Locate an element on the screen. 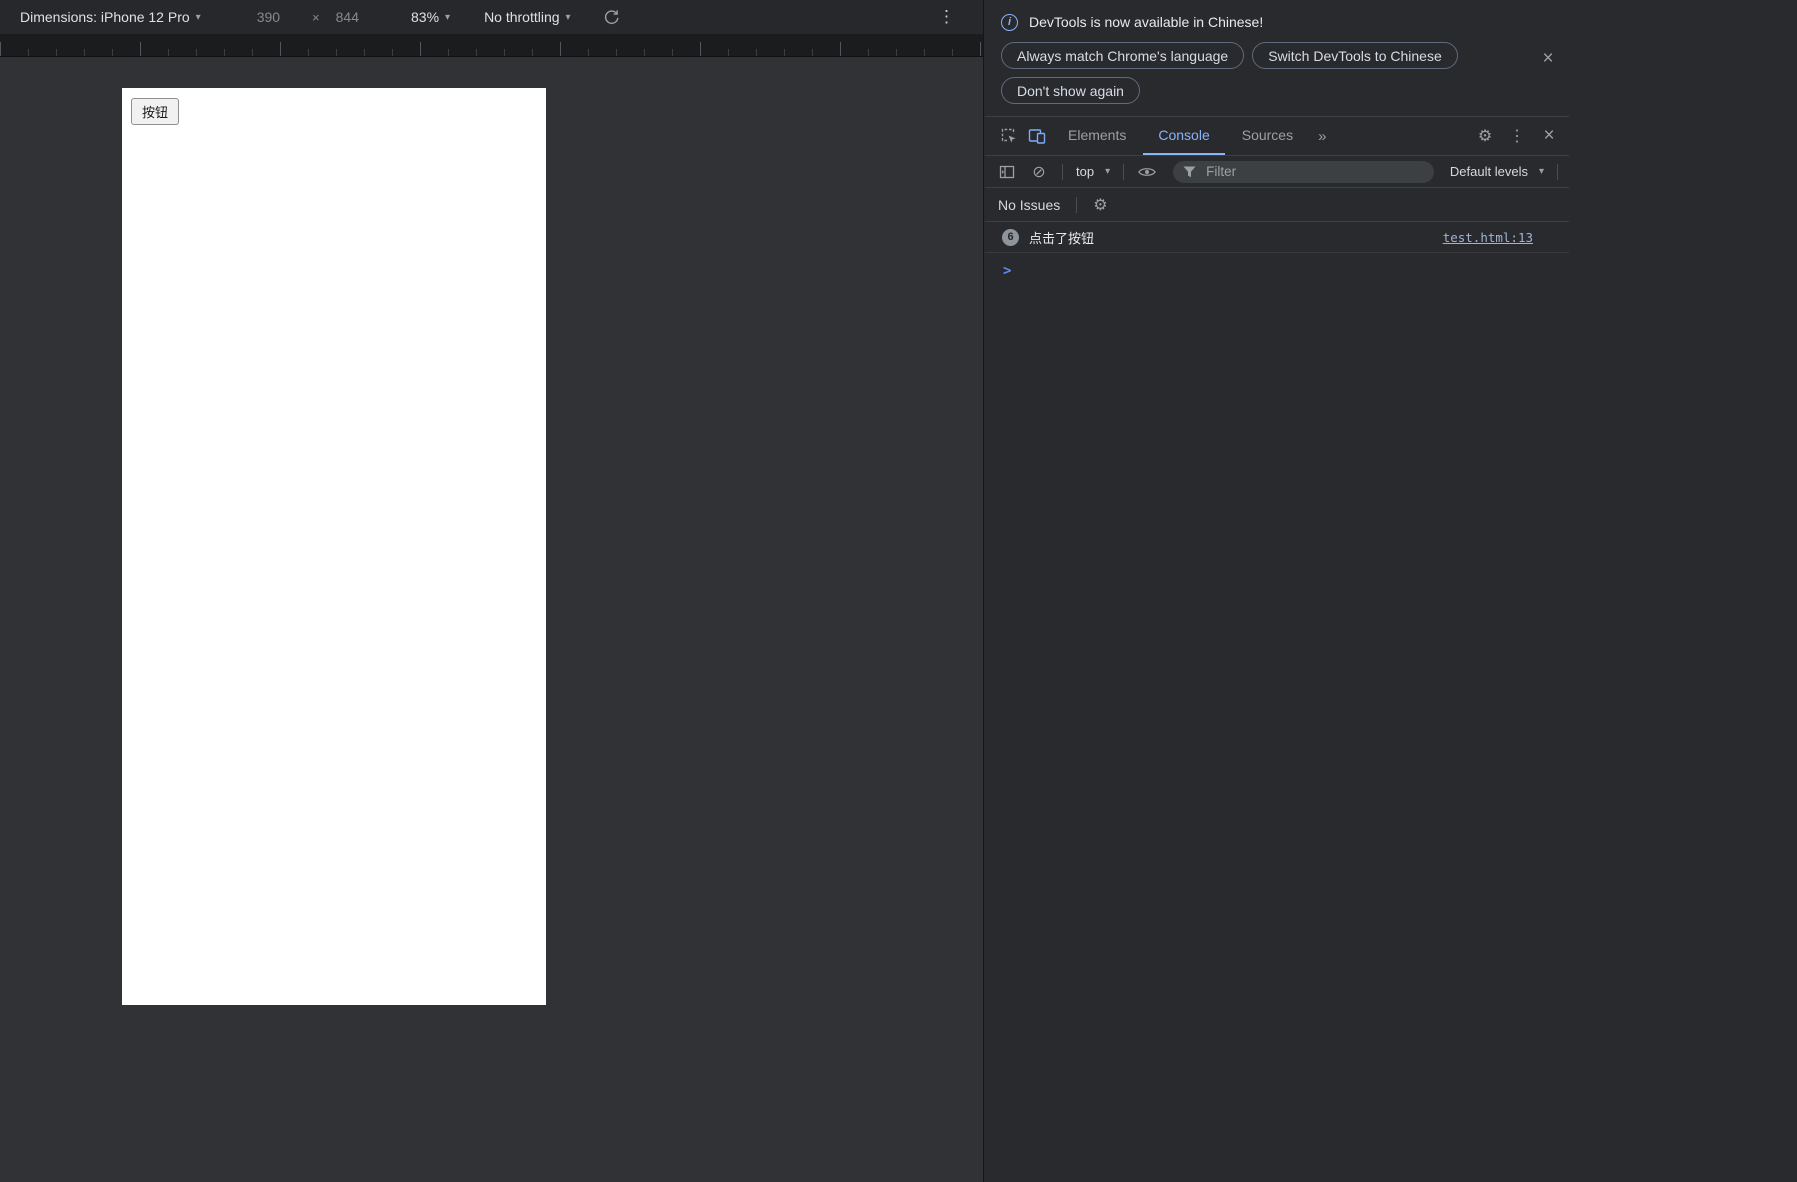 Image resolution: width=1797 pixels, height=1182 pixels. log-levels-selector: Default levels ▾ is located at coordinates (1497, 171).